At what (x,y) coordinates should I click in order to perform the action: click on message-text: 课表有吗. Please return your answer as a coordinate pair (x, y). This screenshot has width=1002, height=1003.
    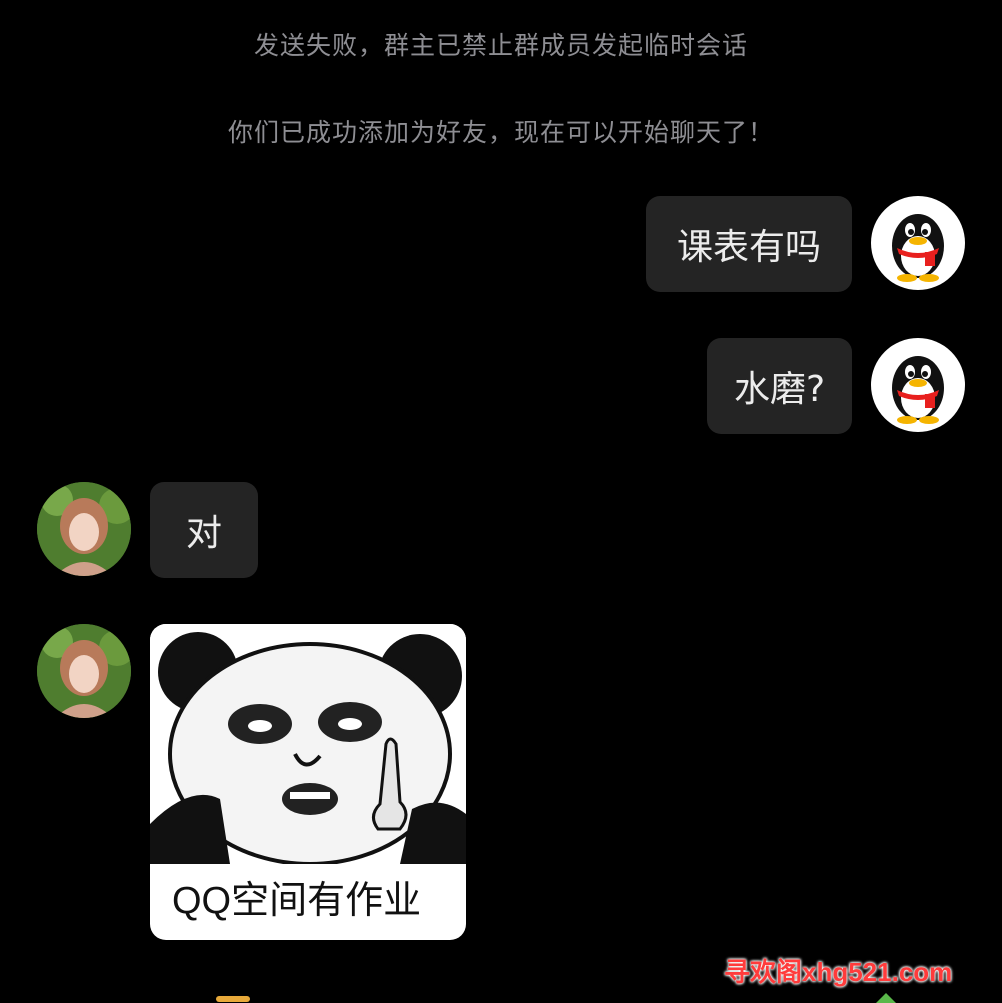
    Looking at the image, I should click on (748, 247).